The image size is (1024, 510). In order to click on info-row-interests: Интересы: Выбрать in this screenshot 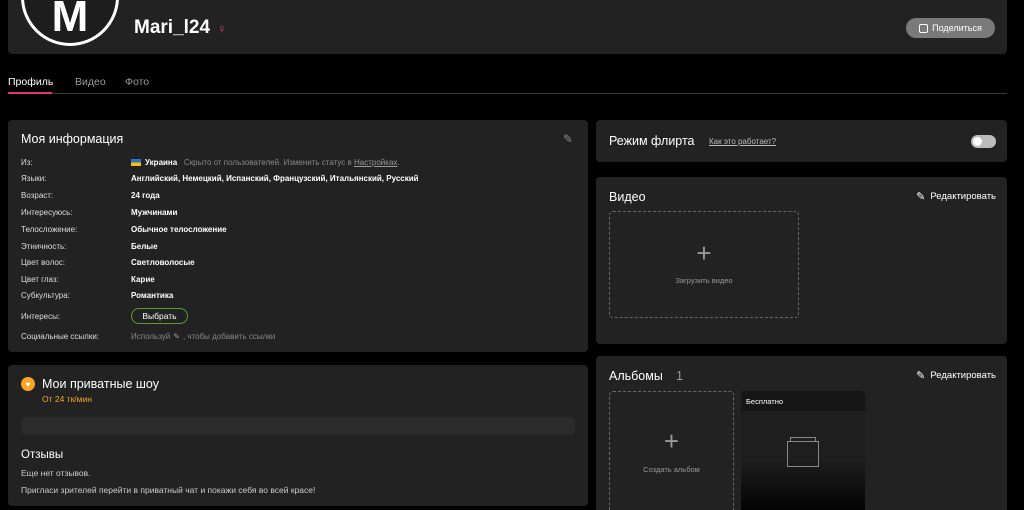, I will do `click(301, 316)`.